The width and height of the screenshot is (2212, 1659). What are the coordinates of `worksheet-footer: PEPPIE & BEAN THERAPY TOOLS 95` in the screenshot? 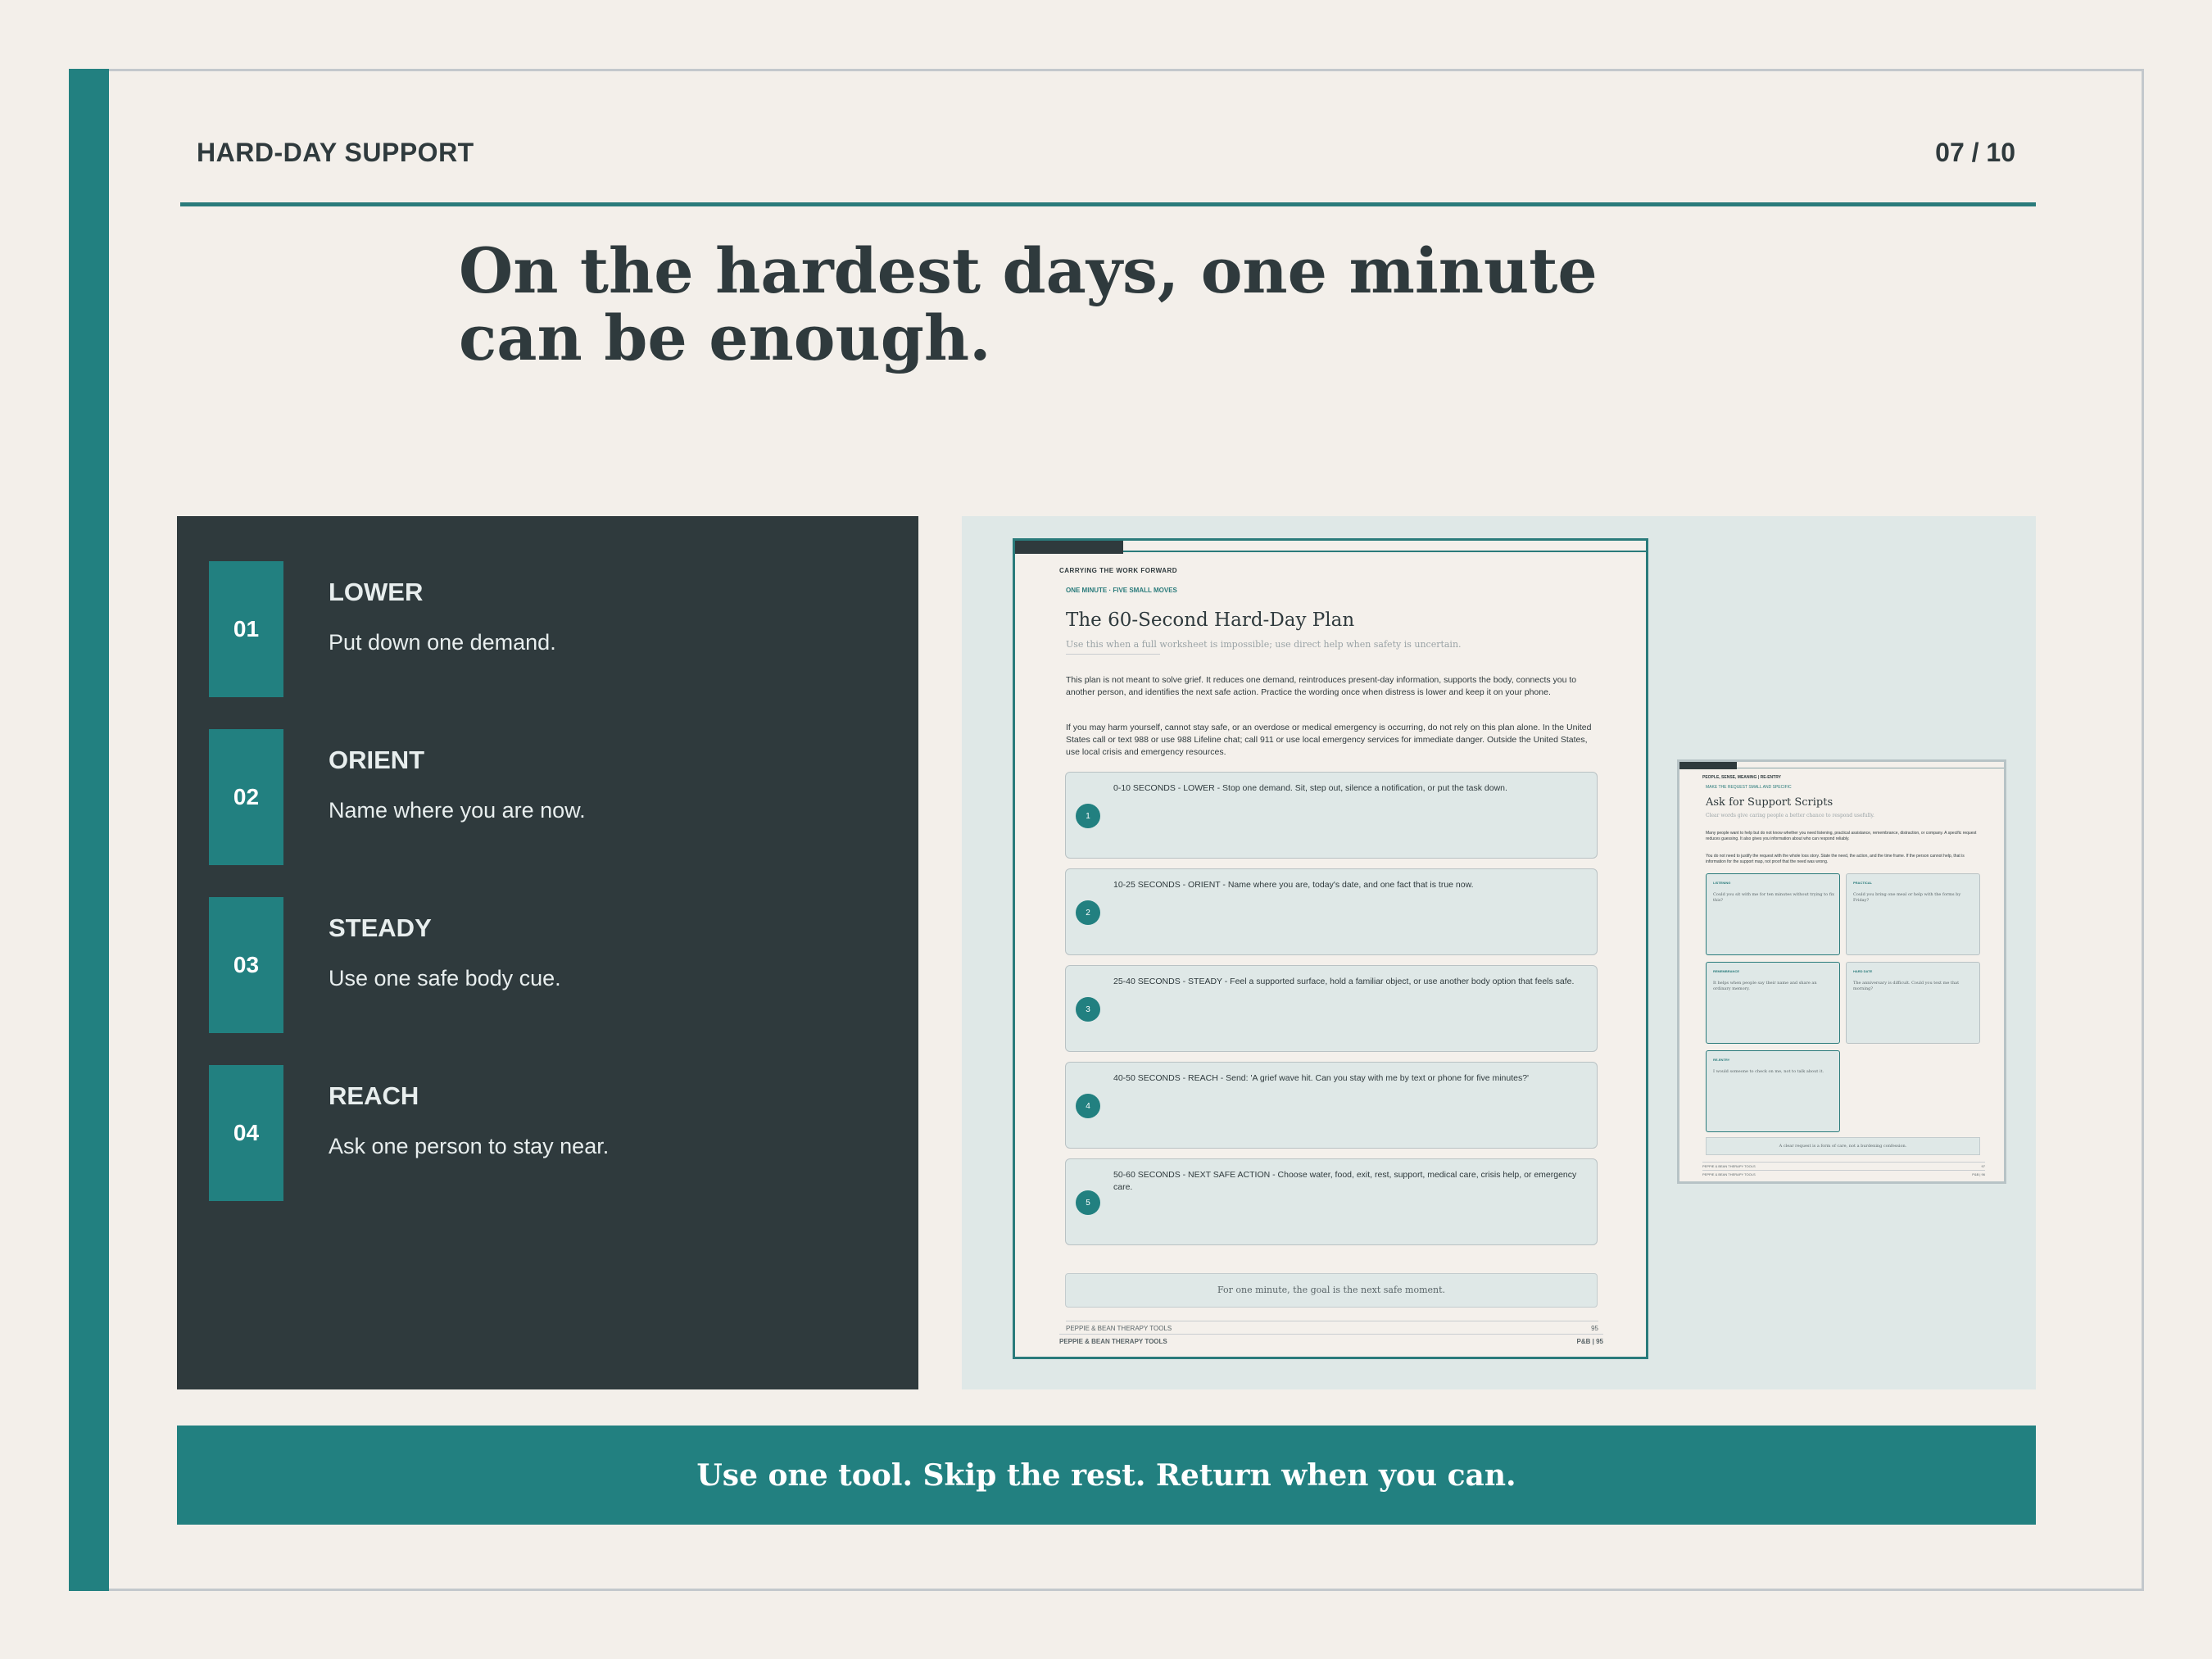 It's located at (1332, 1326).